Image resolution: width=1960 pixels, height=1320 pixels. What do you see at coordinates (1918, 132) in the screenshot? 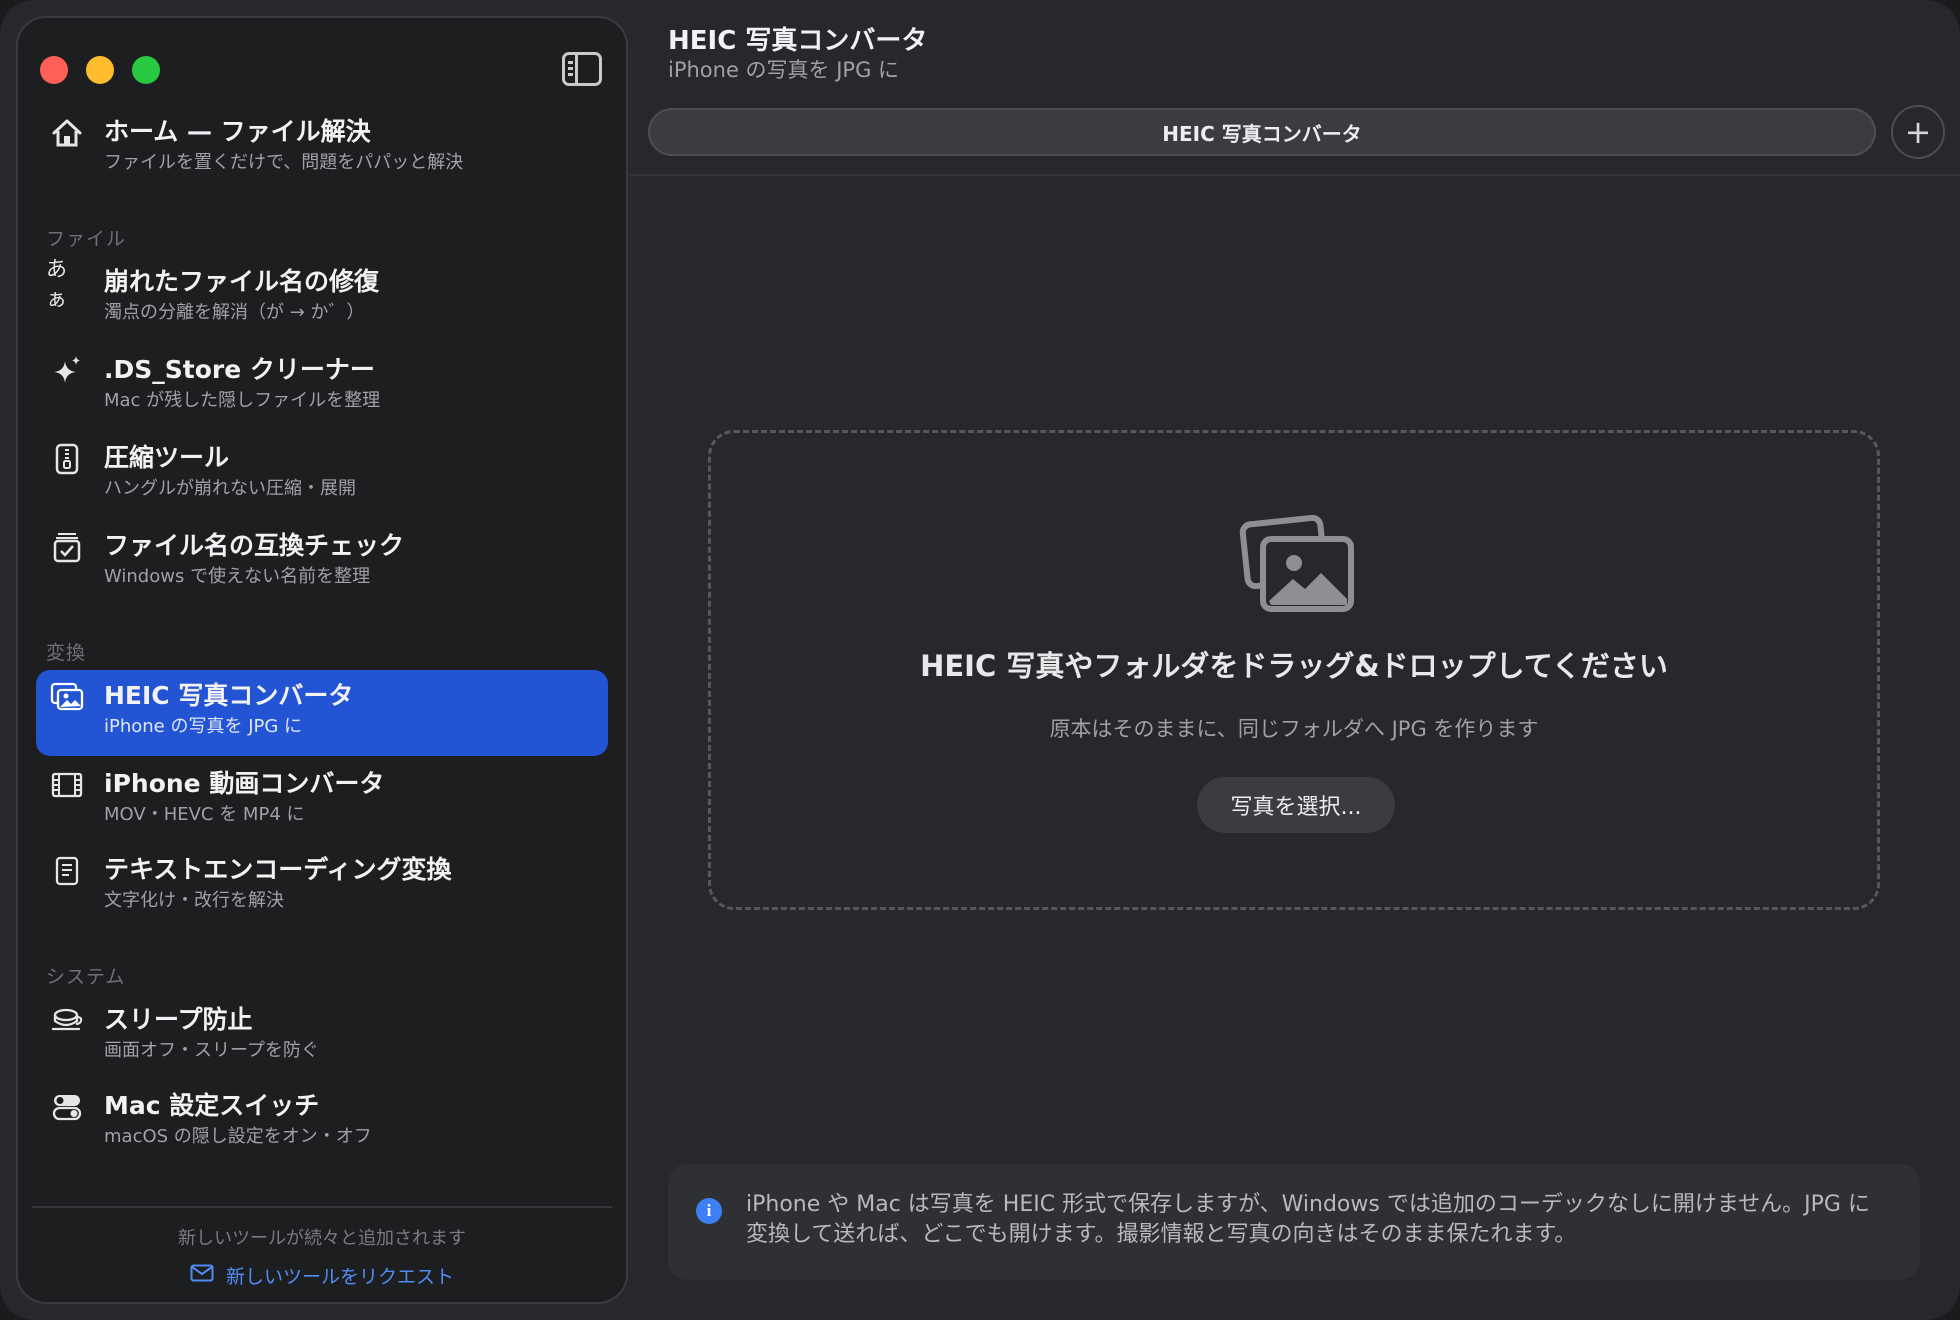
I see `add-tab-button: +` at bounding box center [1918, 132].